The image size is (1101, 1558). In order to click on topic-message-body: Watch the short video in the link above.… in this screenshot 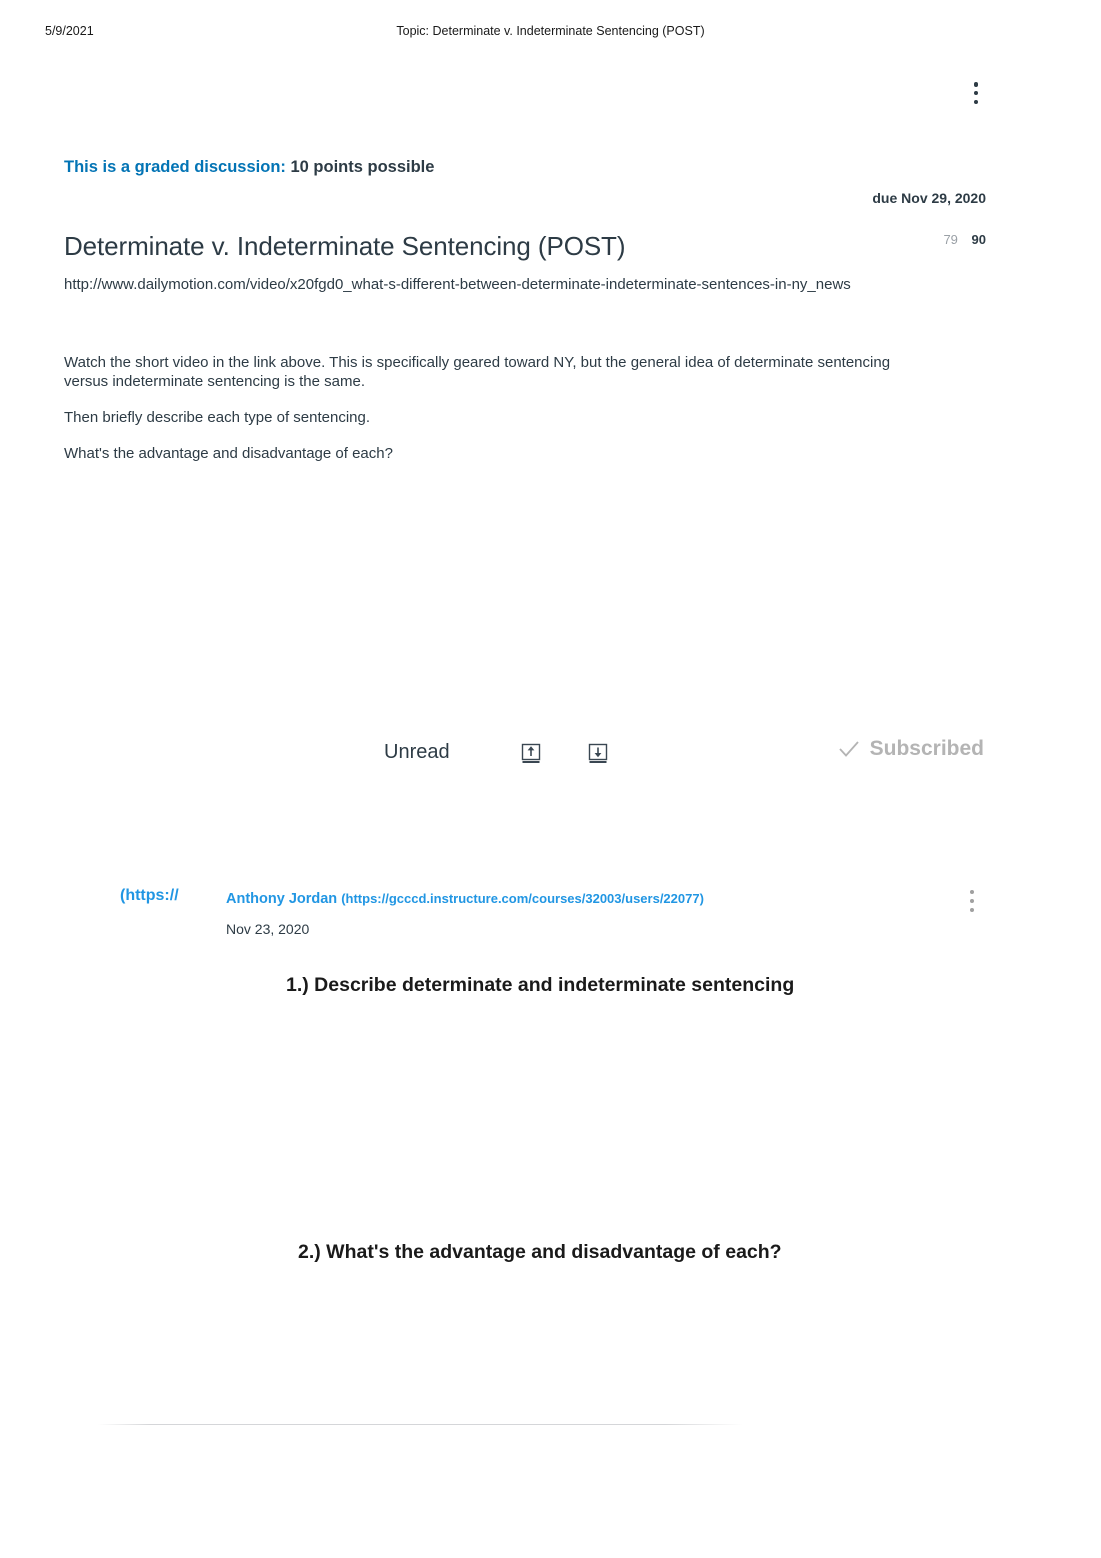, I will do `click(499, 408)`.